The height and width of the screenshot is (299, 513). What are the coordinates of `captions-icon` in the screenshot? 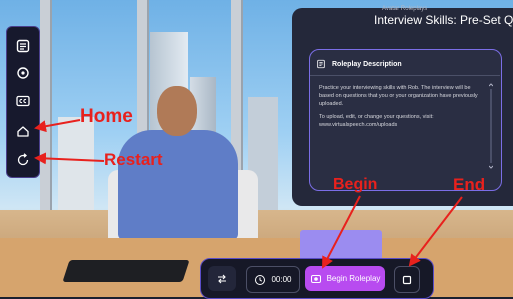 It's located at (23, 101).